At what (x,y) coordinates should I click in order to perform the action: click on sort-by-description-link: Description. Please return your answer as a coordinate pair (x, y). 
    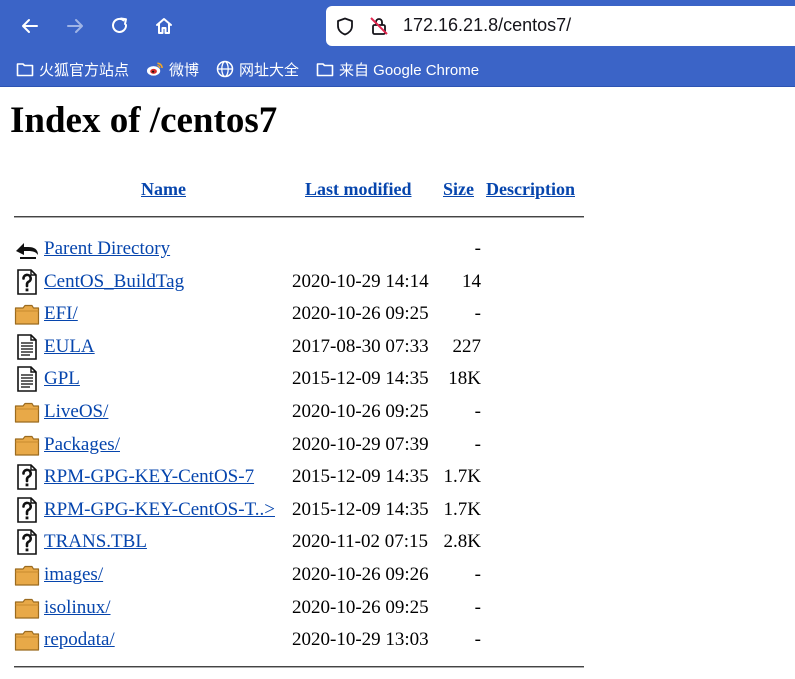
    Looking at the image, I should click on (530, 189).